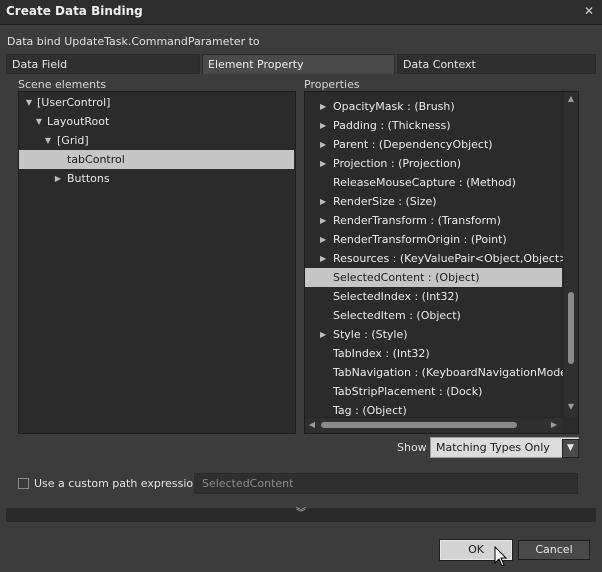 Image resolution: width=602 pixels, height=572 pixels. I want to click on custom-path-input: SelectedContent, so click(386, 483).